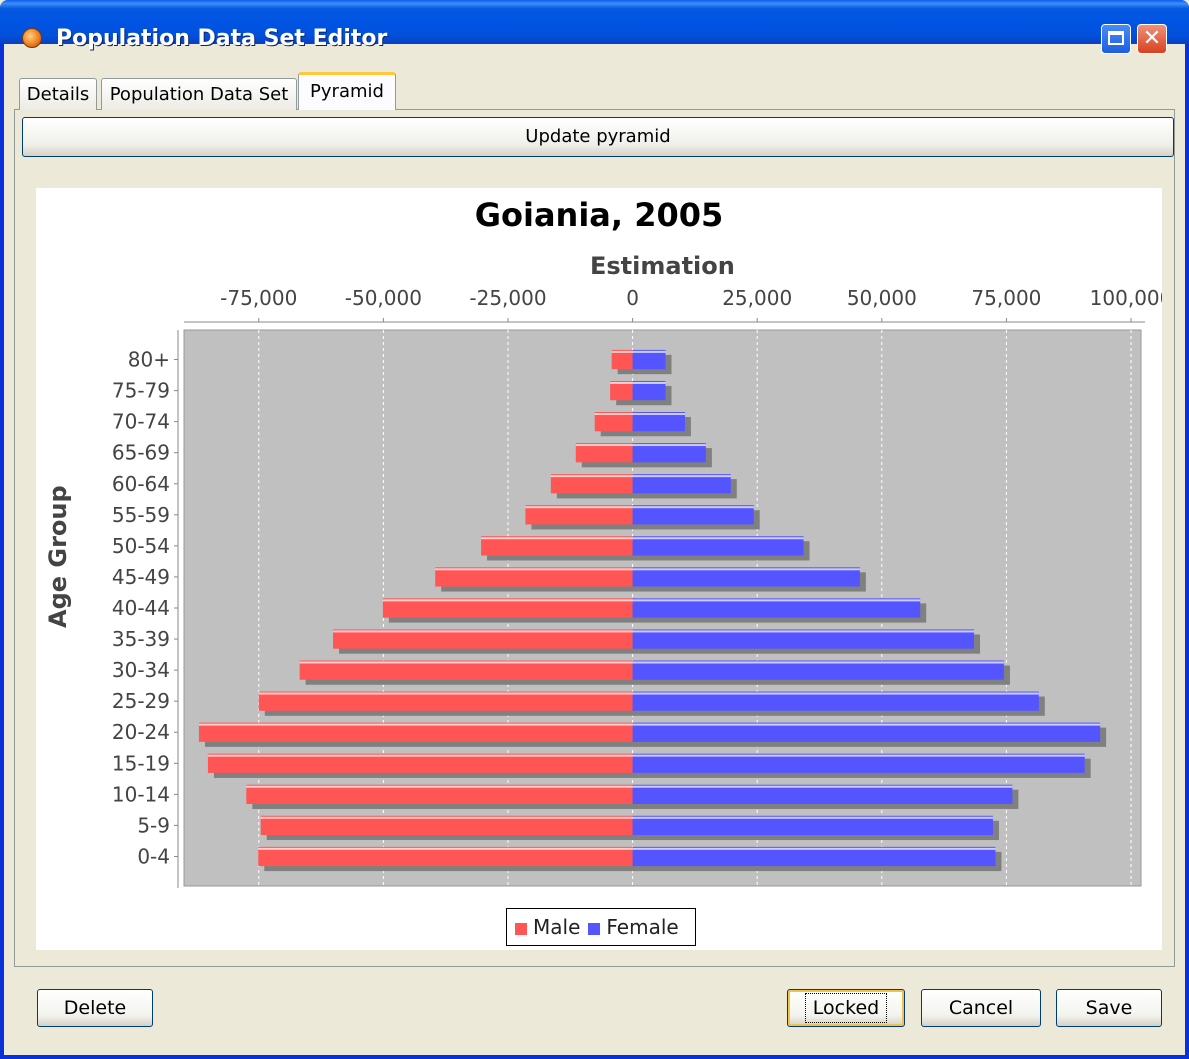 This screenshot has height=1059, width=1189. Describe the element at coordinates (141, 670) in the screenshot. I see `y-tick-label: 30-34` at that location.